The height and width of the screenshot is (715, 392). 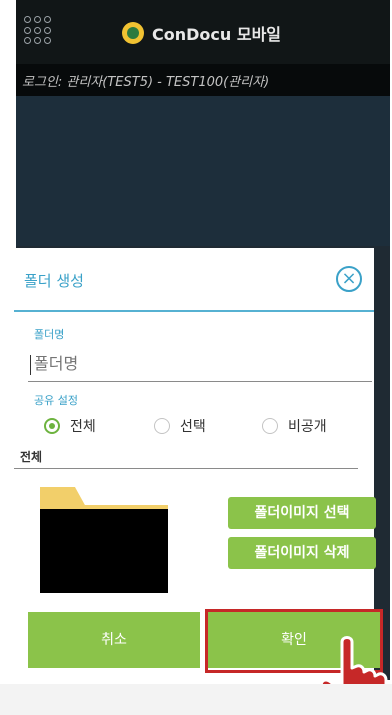 I want to click on text-cursor, so click(x=30, y=365).